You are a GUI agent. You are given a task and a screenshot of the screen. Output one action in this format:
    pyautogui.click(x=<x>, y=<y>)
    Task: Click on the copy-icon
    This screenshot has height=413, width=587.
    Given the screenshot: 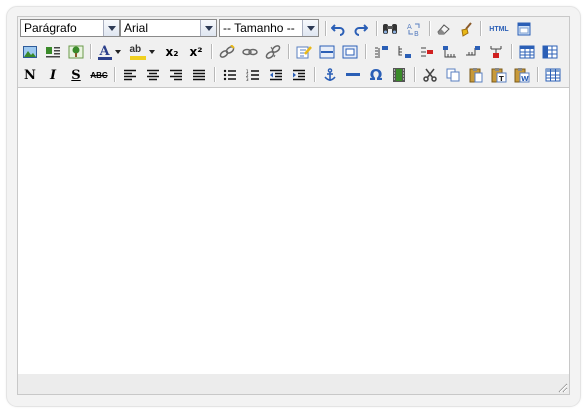 What is the action you would take?
    pyautogui.click(x=453, y=75)
    